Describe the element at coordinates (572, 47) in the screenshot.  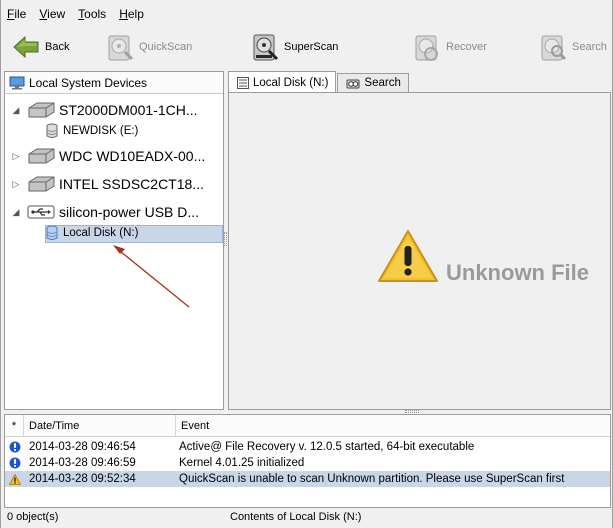
I see `search-button: Search` at that location.